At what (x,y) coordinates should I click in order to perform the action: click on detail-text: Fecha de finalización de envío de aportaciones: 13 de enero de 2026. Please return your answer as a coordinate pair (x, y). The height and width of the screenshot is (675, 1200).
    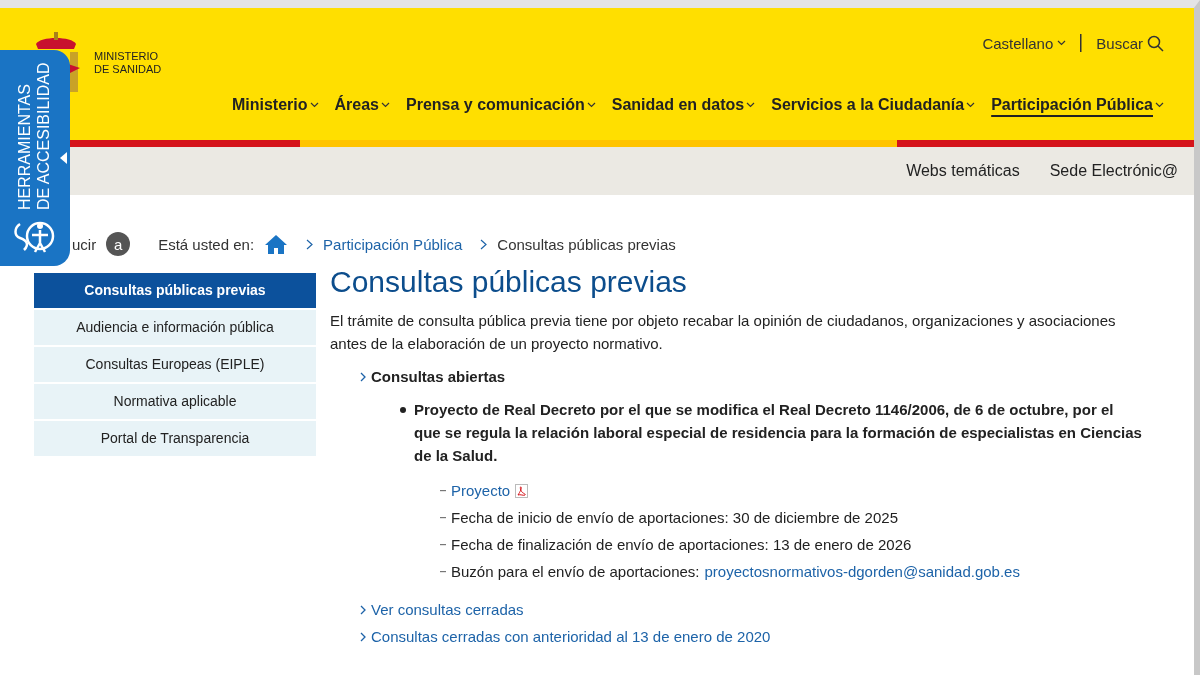
    Looking at the image, I should click on (681, 545).